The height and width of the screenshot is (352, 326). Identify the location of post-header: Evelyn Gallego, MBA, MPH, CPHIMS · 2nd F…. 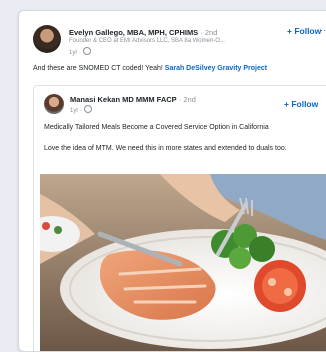
(179, 42).